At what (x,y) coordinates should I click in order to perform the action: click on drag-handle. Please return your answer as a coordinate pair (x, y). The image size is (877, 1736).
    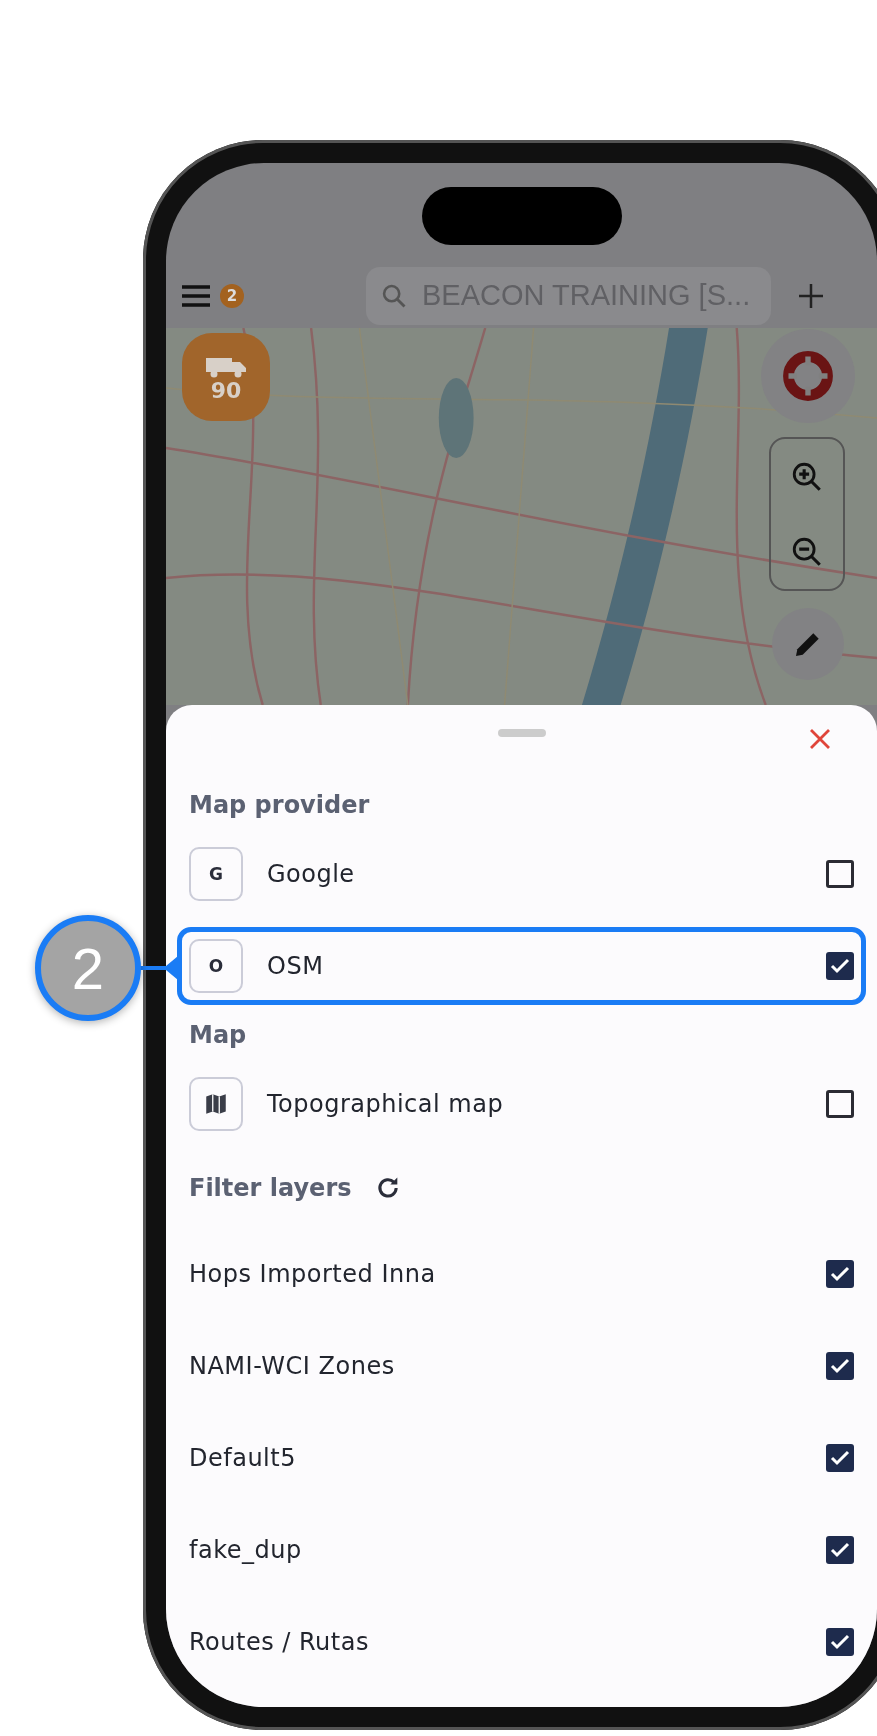
    Looking at the image, I should click on (521, 733).